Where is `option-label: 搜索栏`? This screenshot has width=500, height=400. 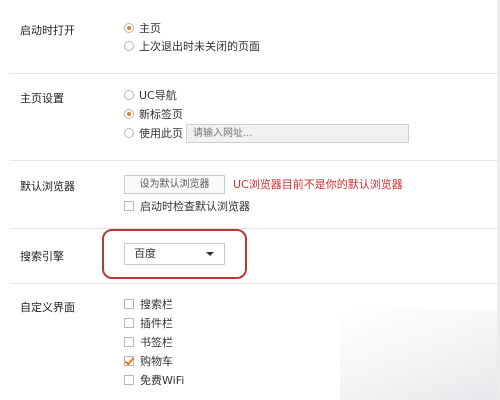
option-label: 搜索栏 is located at coordinates (156, 304).